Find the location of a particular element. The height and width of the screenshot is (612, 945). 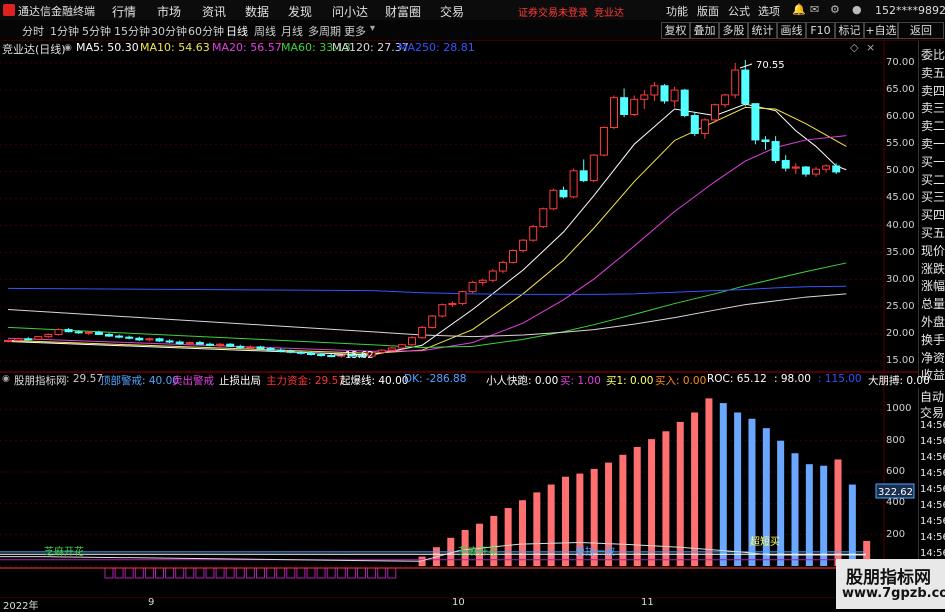

side-panel-label: 换手 is located at coordinates (933, 339).